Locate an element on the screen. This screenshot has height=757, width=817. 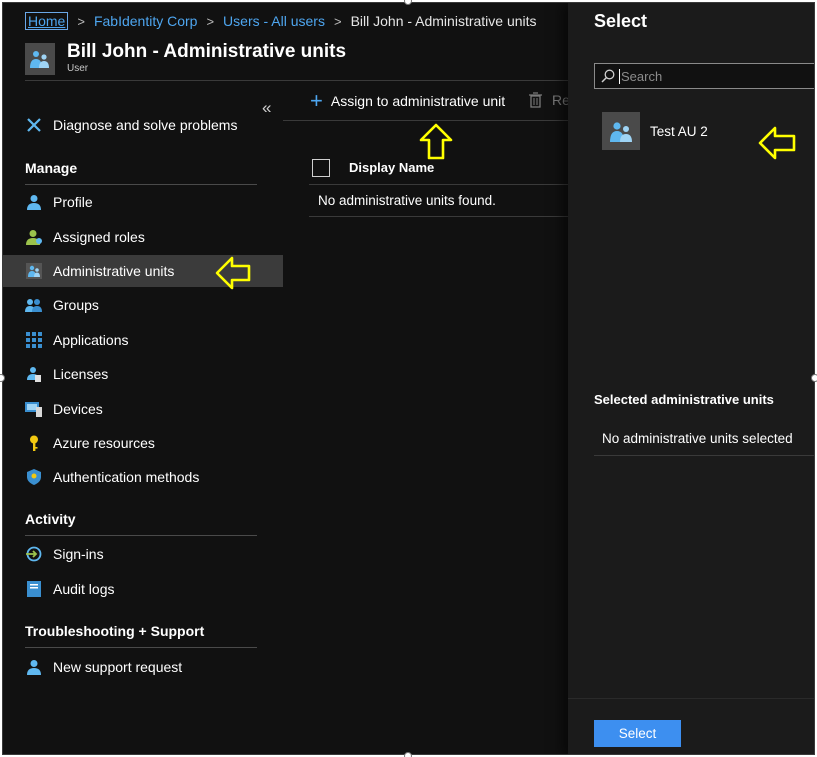
page-subtitle: User is located at coordinates (78, 68).